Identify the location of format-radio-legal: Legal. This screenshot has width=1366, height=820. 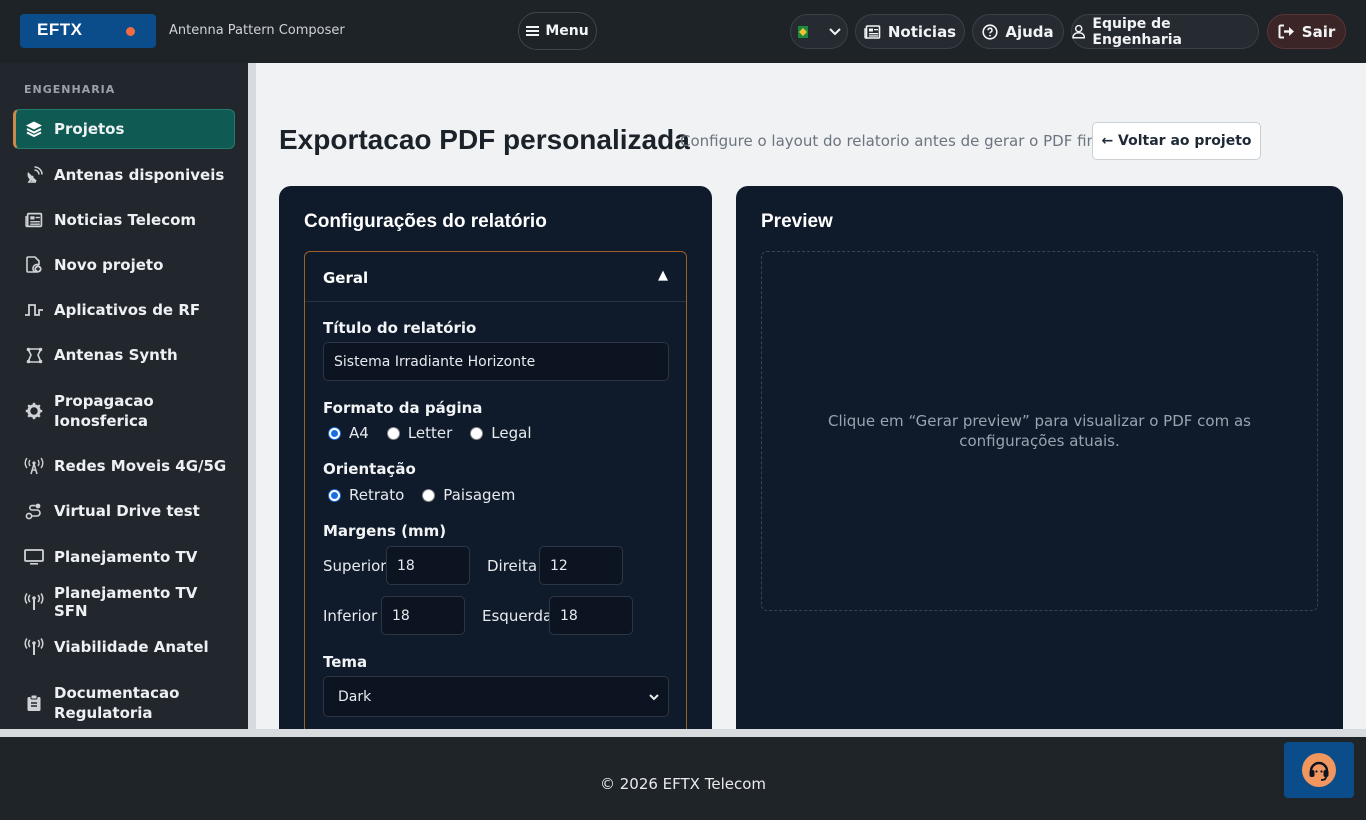
(501, 433).